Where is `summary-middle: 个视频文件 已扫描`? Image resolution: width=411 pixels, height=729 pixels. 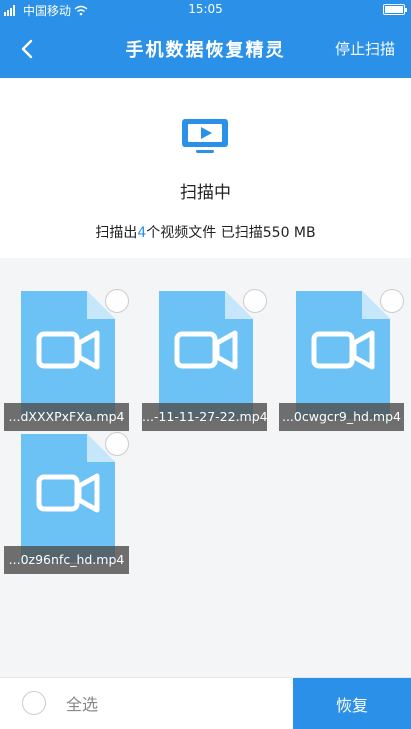
summary-middle: 个视频文件 已扫描 is located at coordinates (204, 233).